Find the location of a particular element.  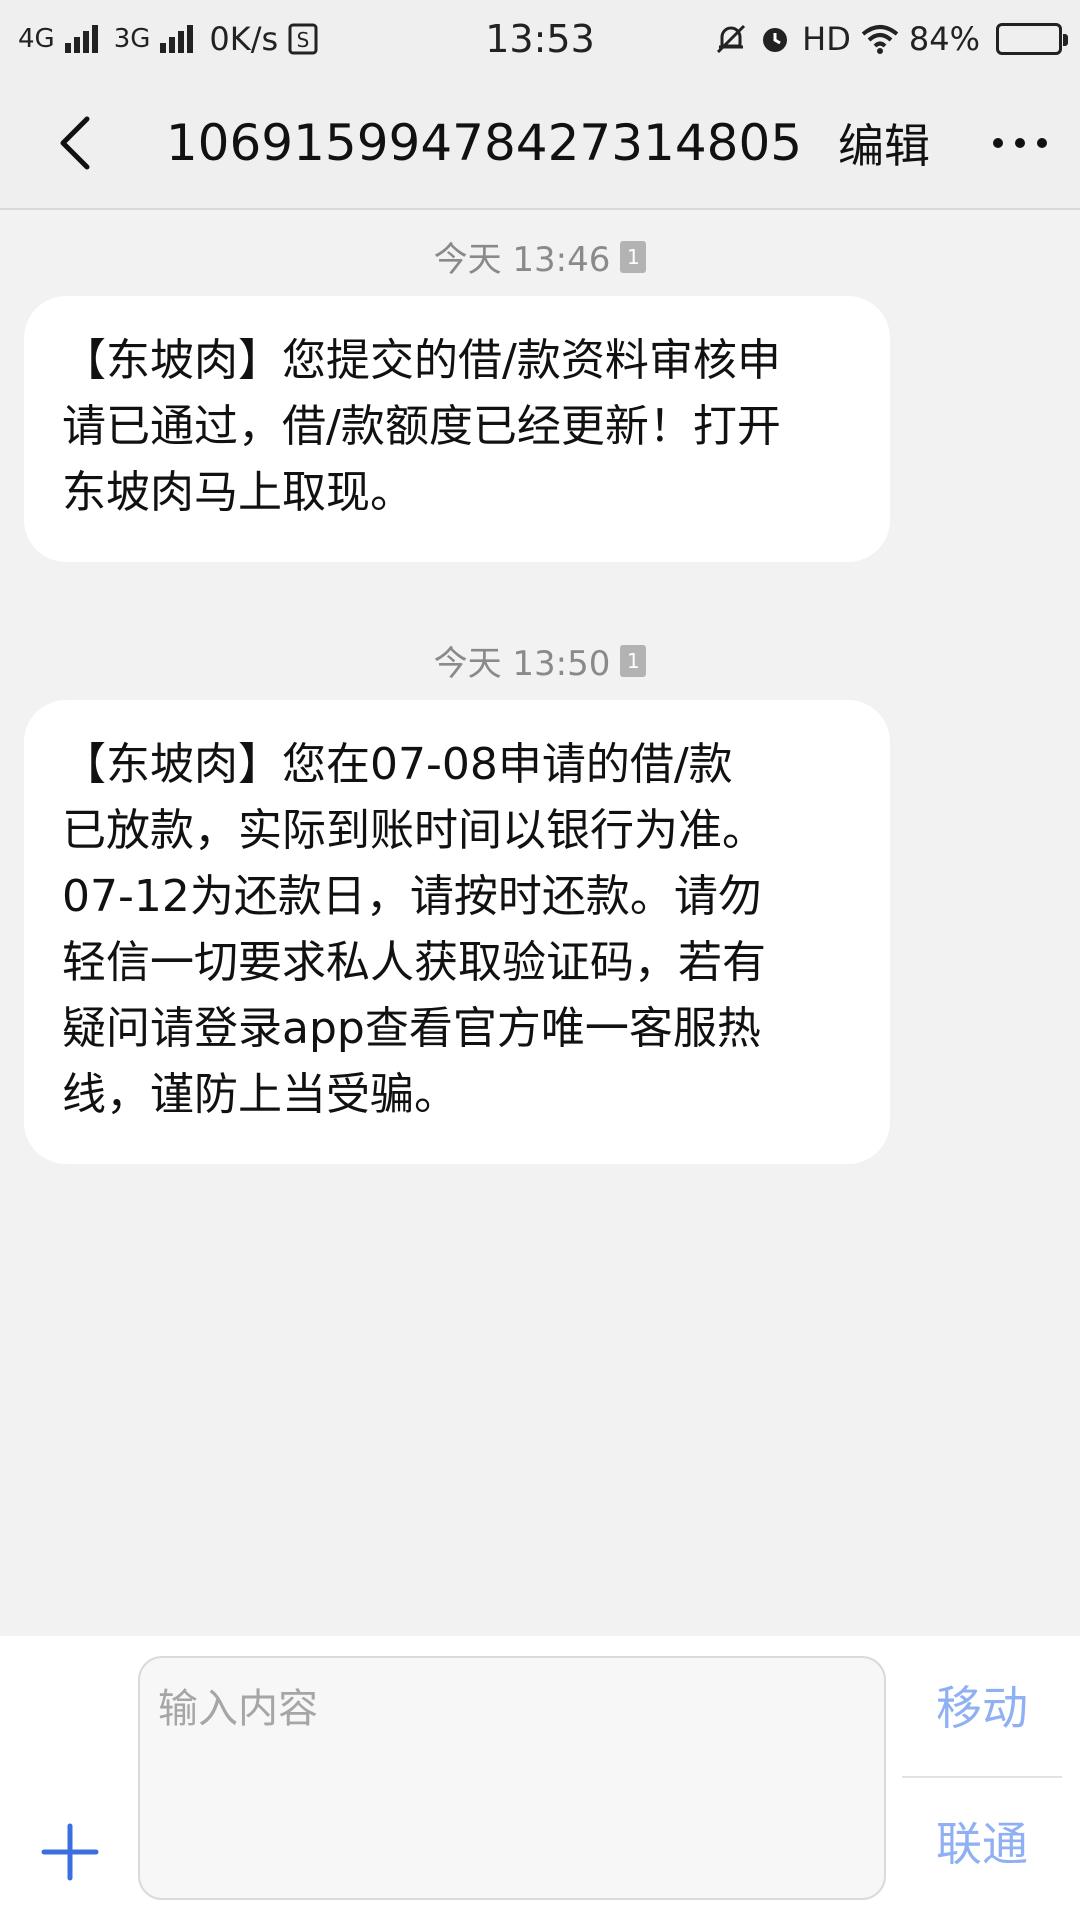

send-options: 移动 联通 is located at coordinates (982, 1778).